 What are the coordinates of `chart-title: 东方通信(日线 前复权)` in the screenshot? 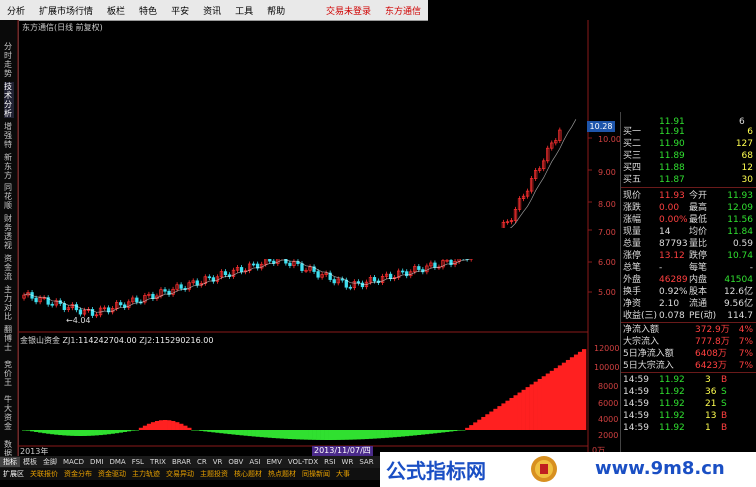 It's located at (62, 27).